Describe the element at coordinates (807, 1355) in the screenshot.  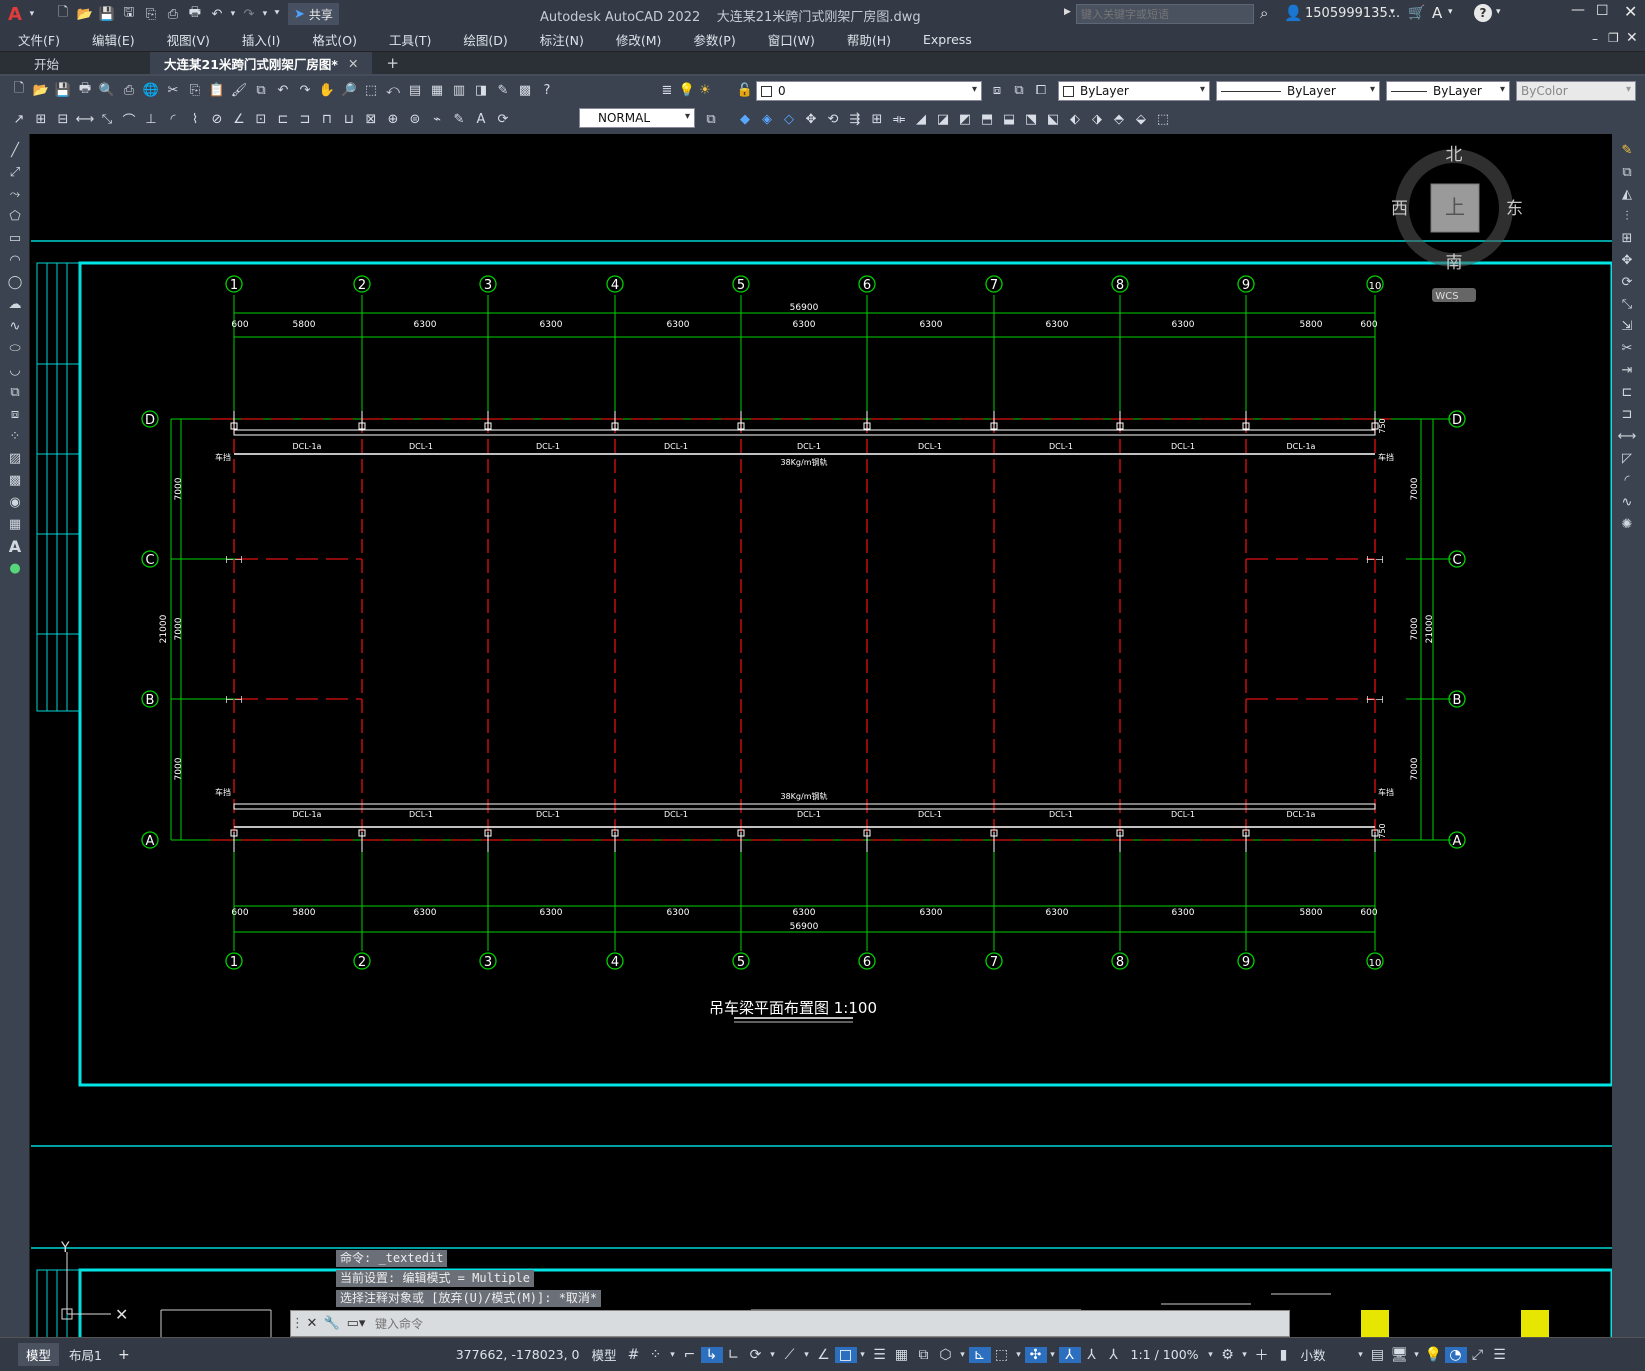
I see `isodraft-dropdown-icon: ▾` at that location.